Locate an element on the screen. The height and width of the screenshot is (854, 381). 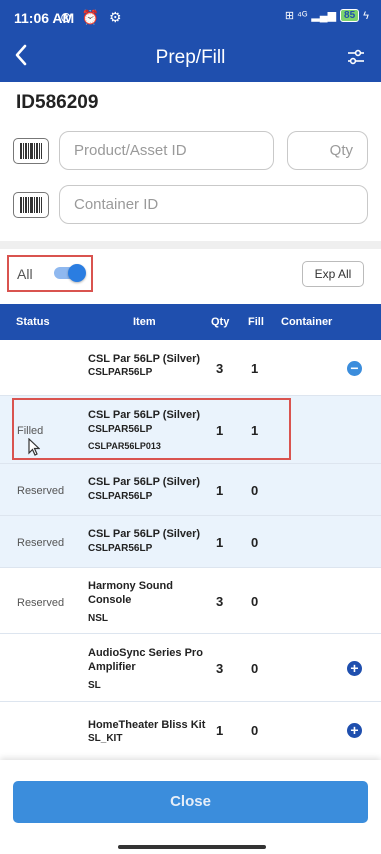
system-icons: ⊞ ⁴ᴳ ▂▄▆ 85 ϟ is located at coordinates (327, 15).